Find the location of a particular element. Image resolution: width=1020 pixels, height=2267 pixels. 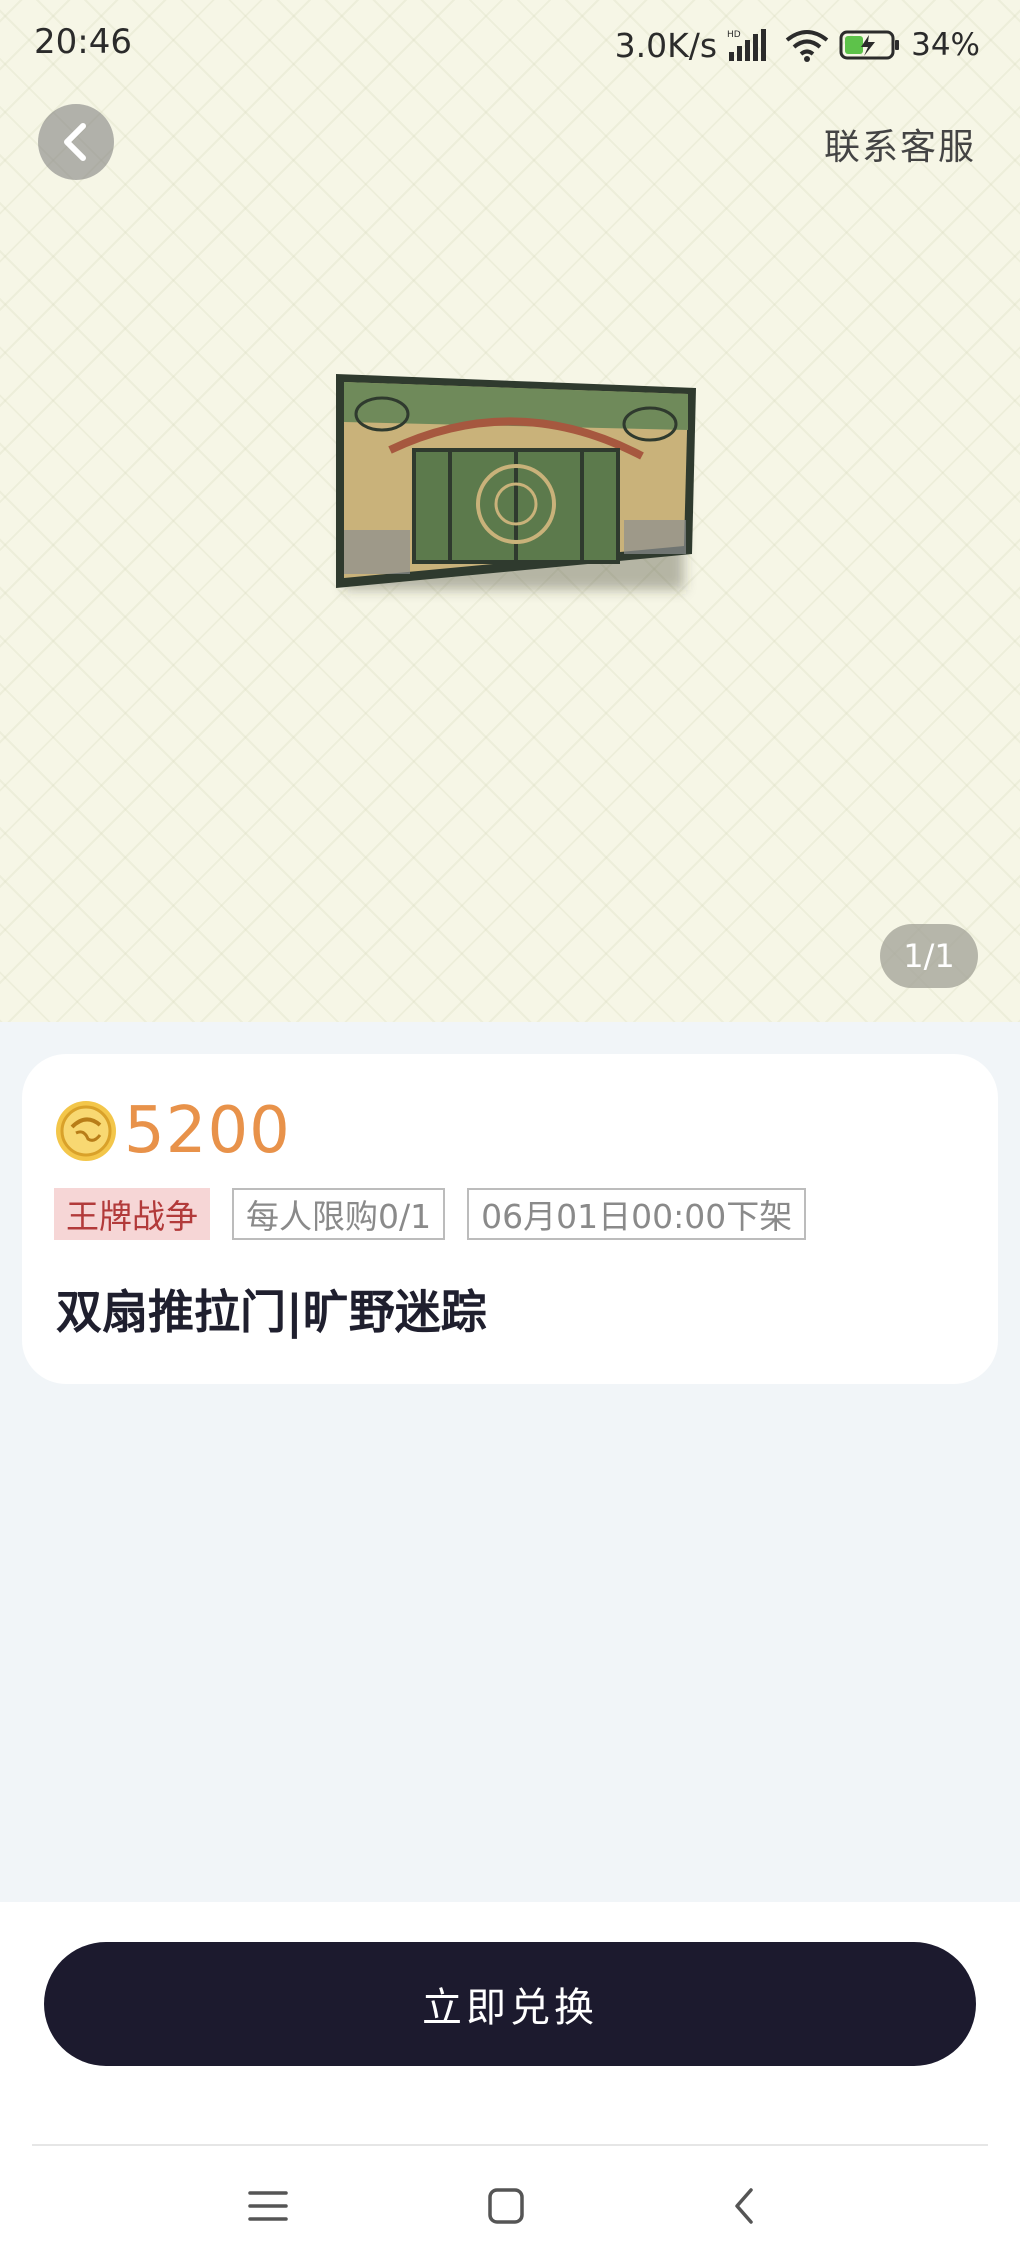

tag-list: 王牌战争 每人限购0/1 06月01日00:00下架 is located at coordinates (430, 1214).